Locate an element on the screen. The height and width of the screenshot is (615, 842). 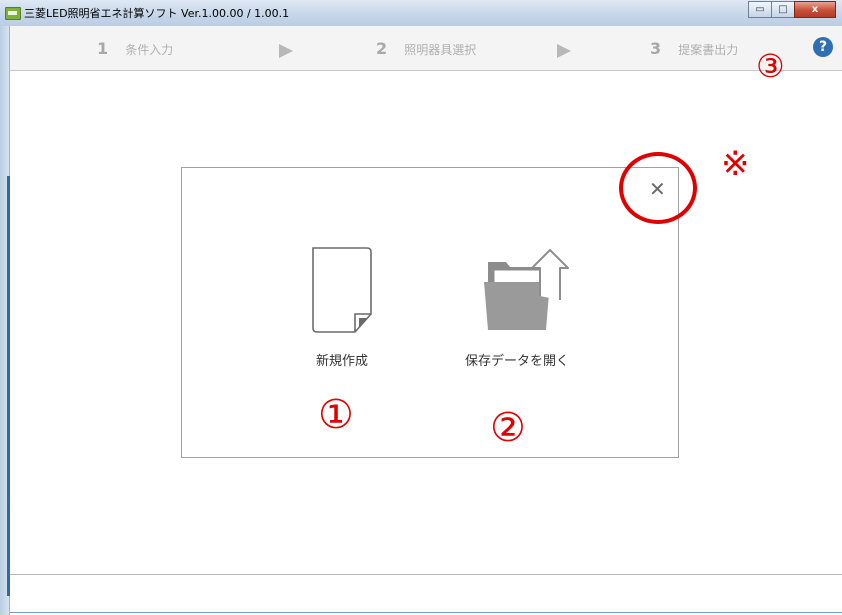
window-controls: ▭ □ x is located at coordinates (792, 10).